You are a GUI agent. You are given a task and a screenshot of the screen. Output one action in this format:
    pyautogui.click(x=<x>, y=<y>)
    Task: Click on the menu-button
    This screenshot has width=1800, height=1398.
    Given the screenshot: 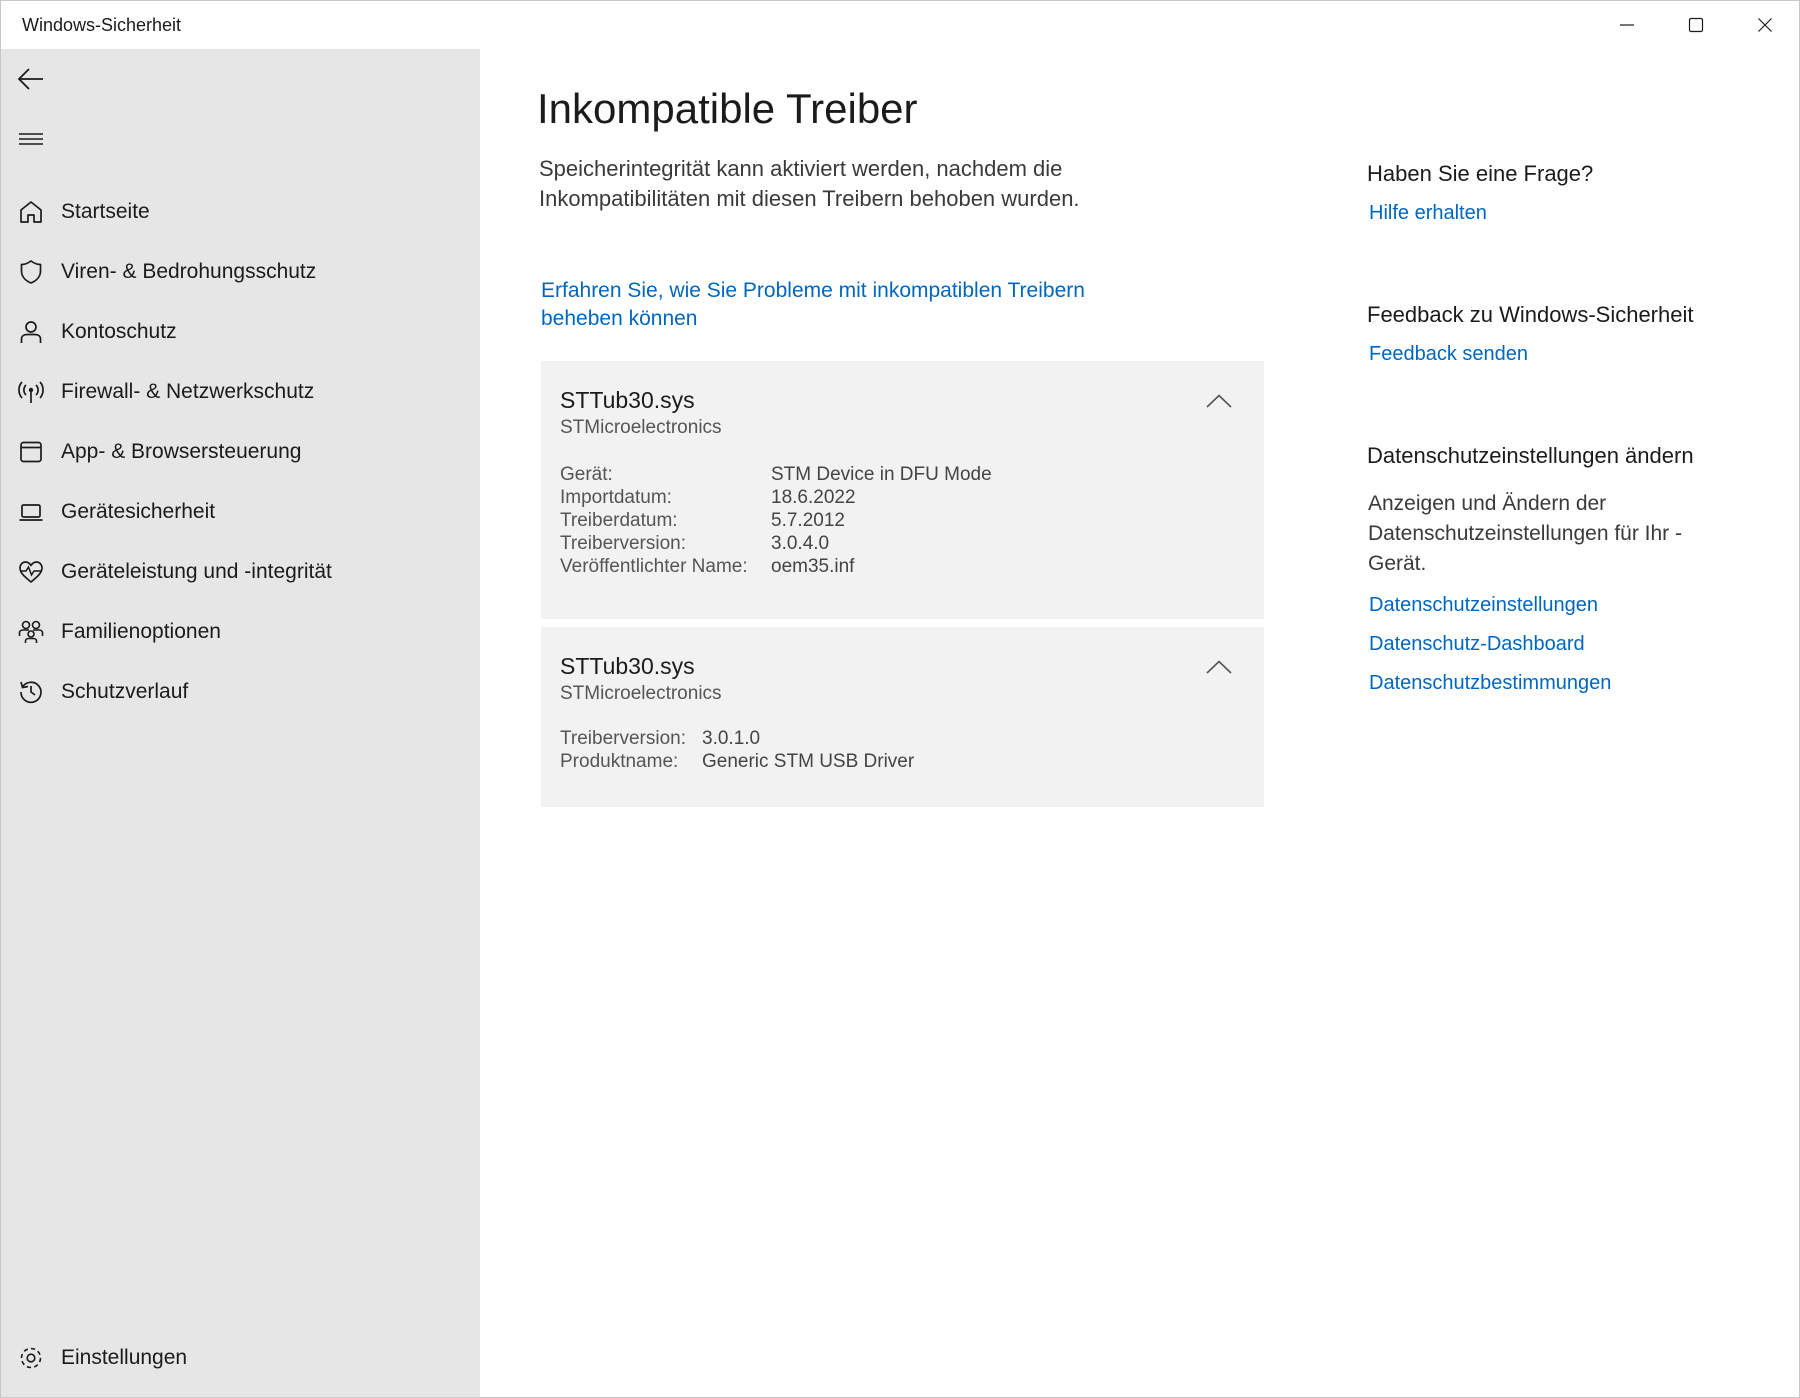 What is the action you would take?
    pyautogui.click(x=31, y=139)
    